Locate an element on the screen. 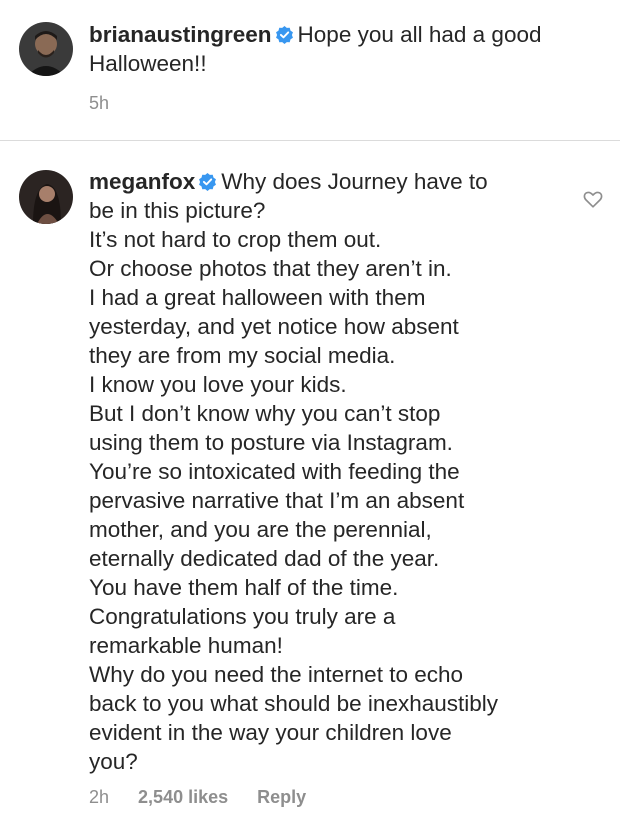  comment-line: using them to posture via Instagram. is located at coordinates (271, 442).